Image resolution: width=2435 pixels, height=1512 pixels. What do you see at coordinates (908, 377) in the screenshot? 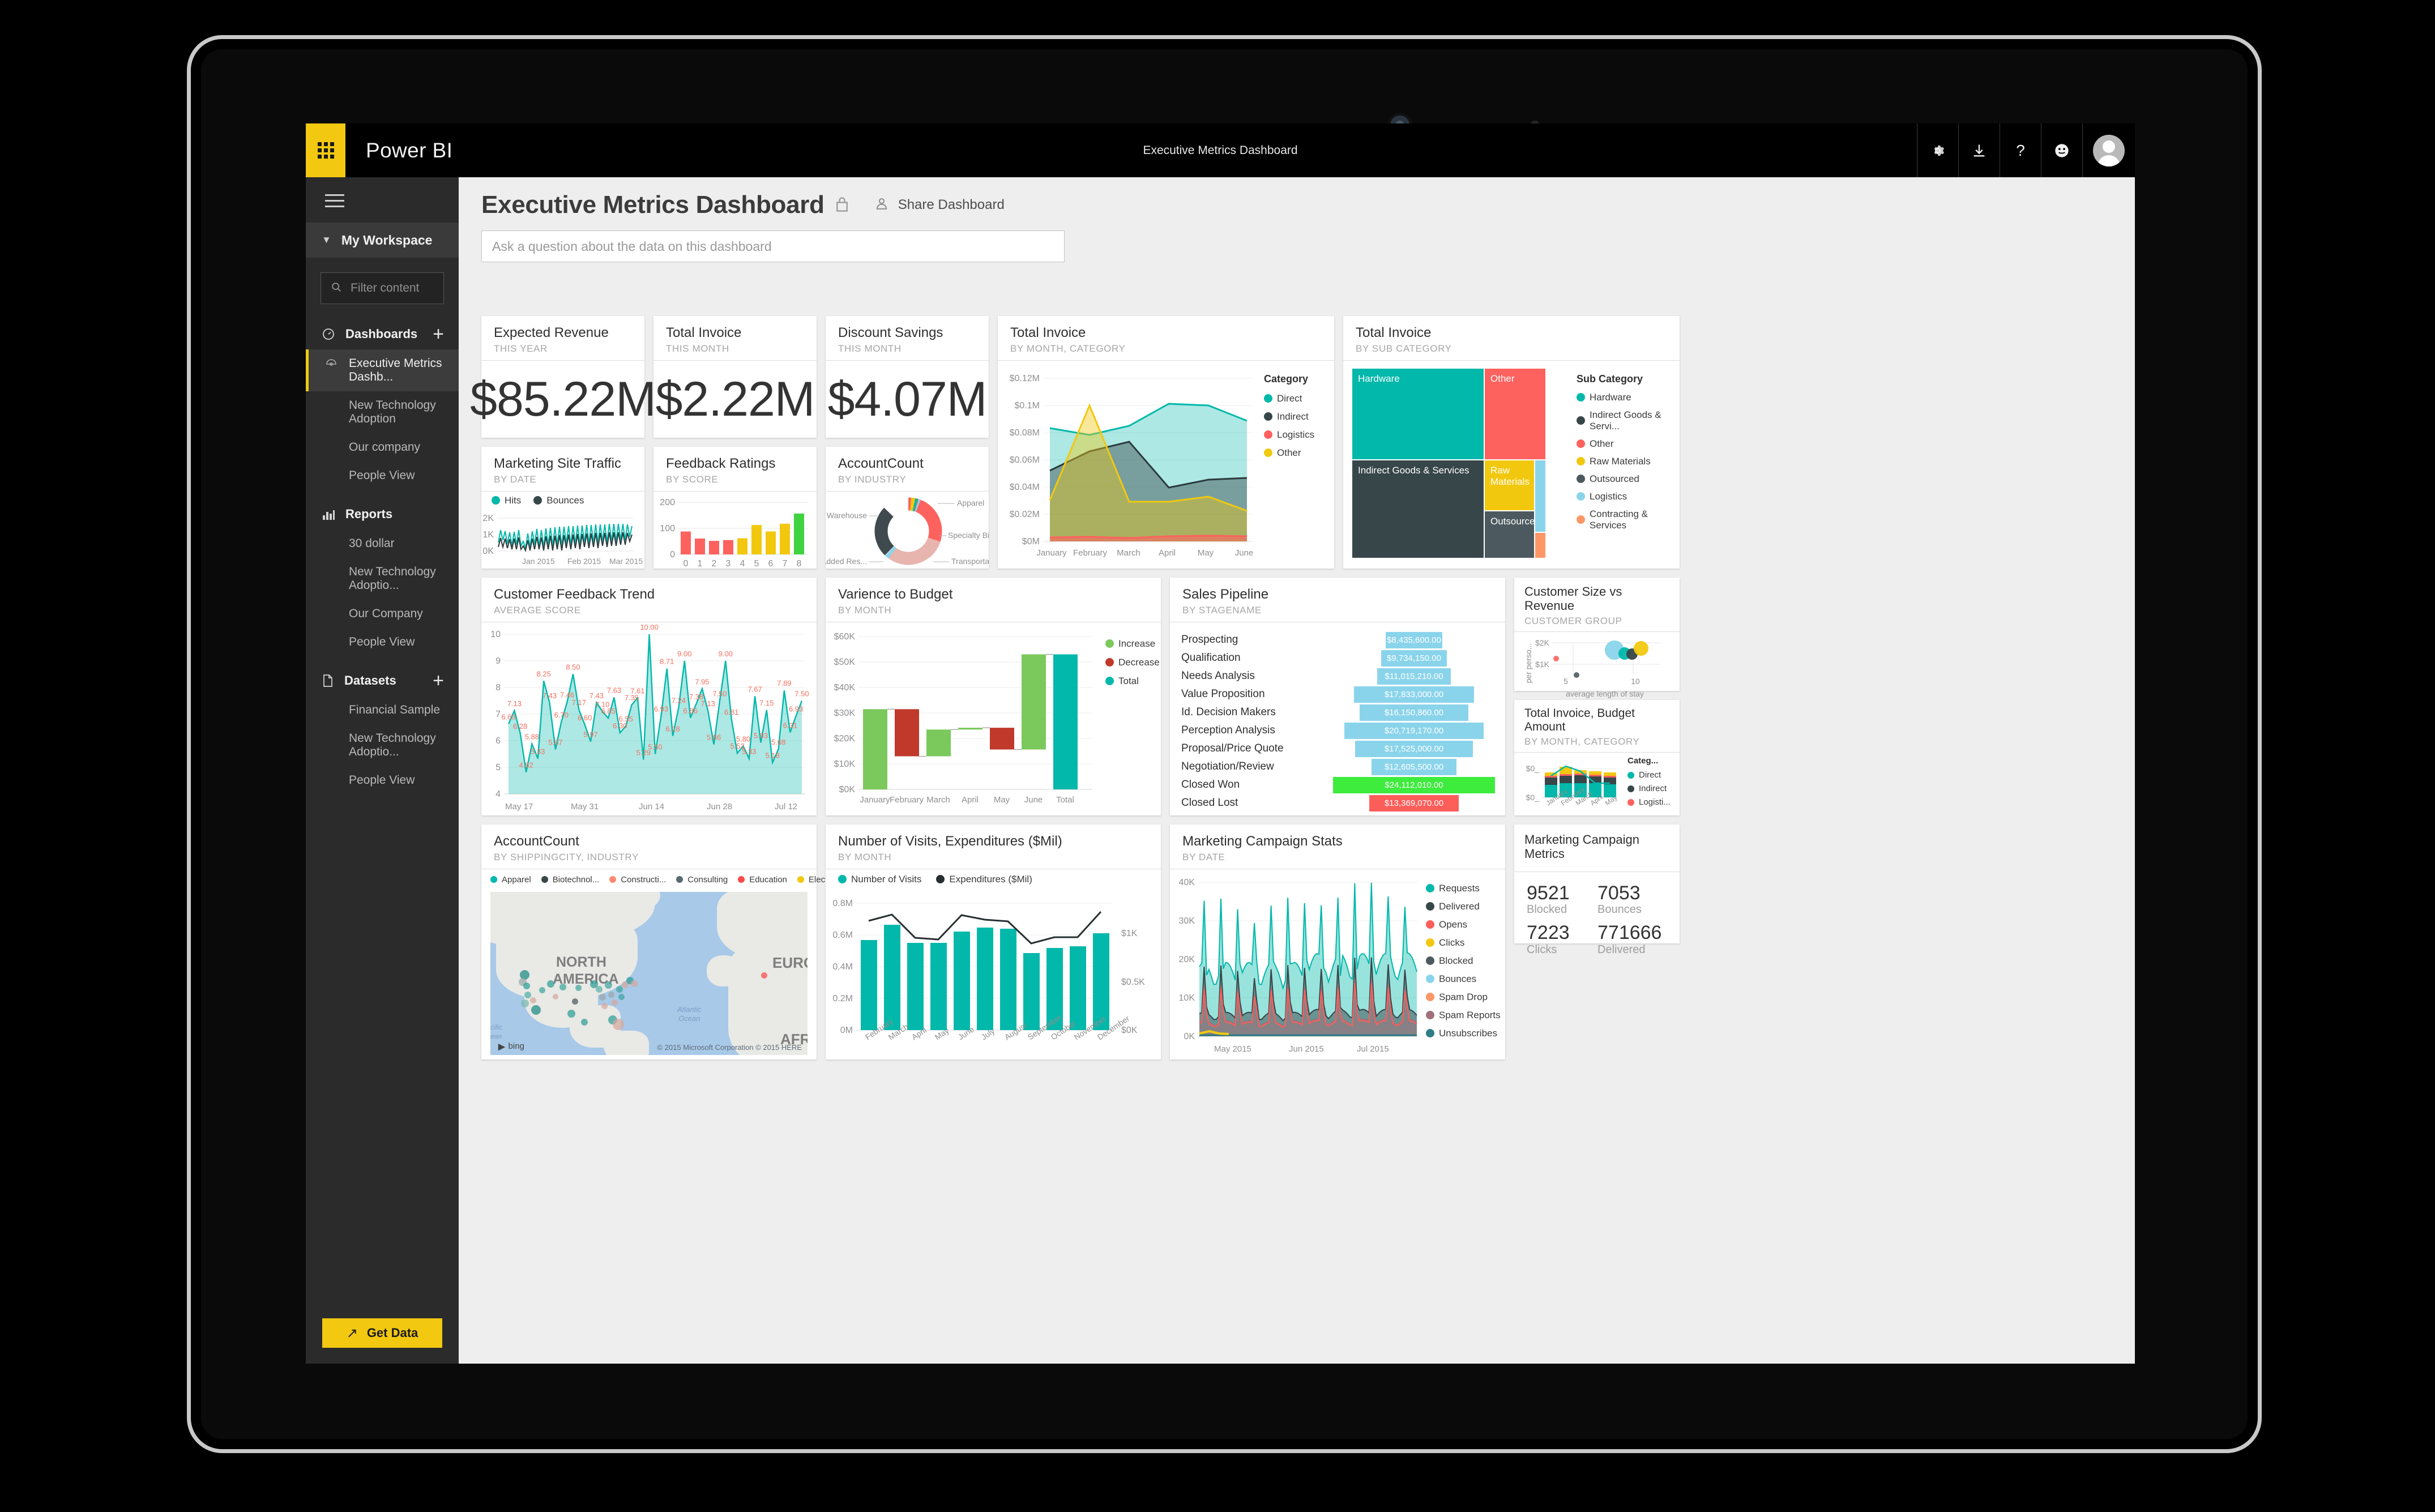
I see `tile-discount-savings: Discount Savings THIS MONTH $4.07M` at bounding box center [908, 377].